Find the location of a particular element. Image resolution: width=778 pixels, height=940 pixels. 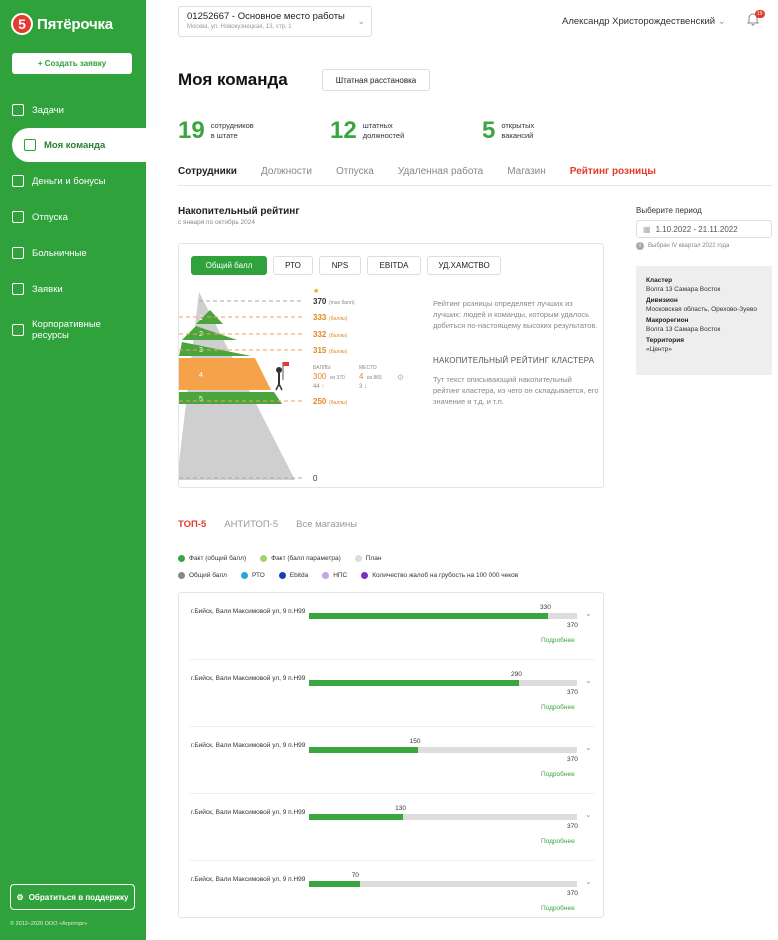

sidebar-item-label: Задачи is located at coordinates (48, 110).